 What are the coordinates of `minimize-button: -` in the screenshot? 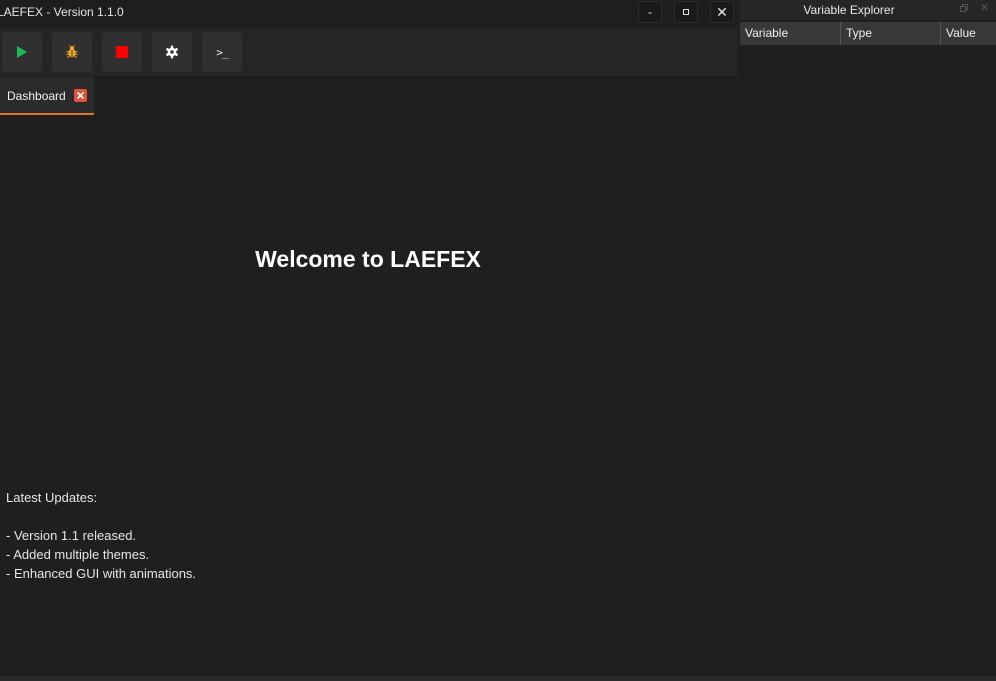 It's located at (650, 12).